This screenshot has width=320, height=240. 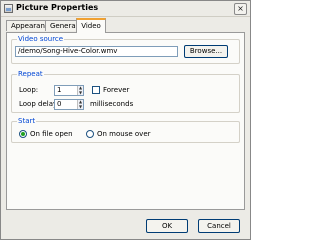 I want to click on loop-label: Loop:, so click(x=29, y=90).